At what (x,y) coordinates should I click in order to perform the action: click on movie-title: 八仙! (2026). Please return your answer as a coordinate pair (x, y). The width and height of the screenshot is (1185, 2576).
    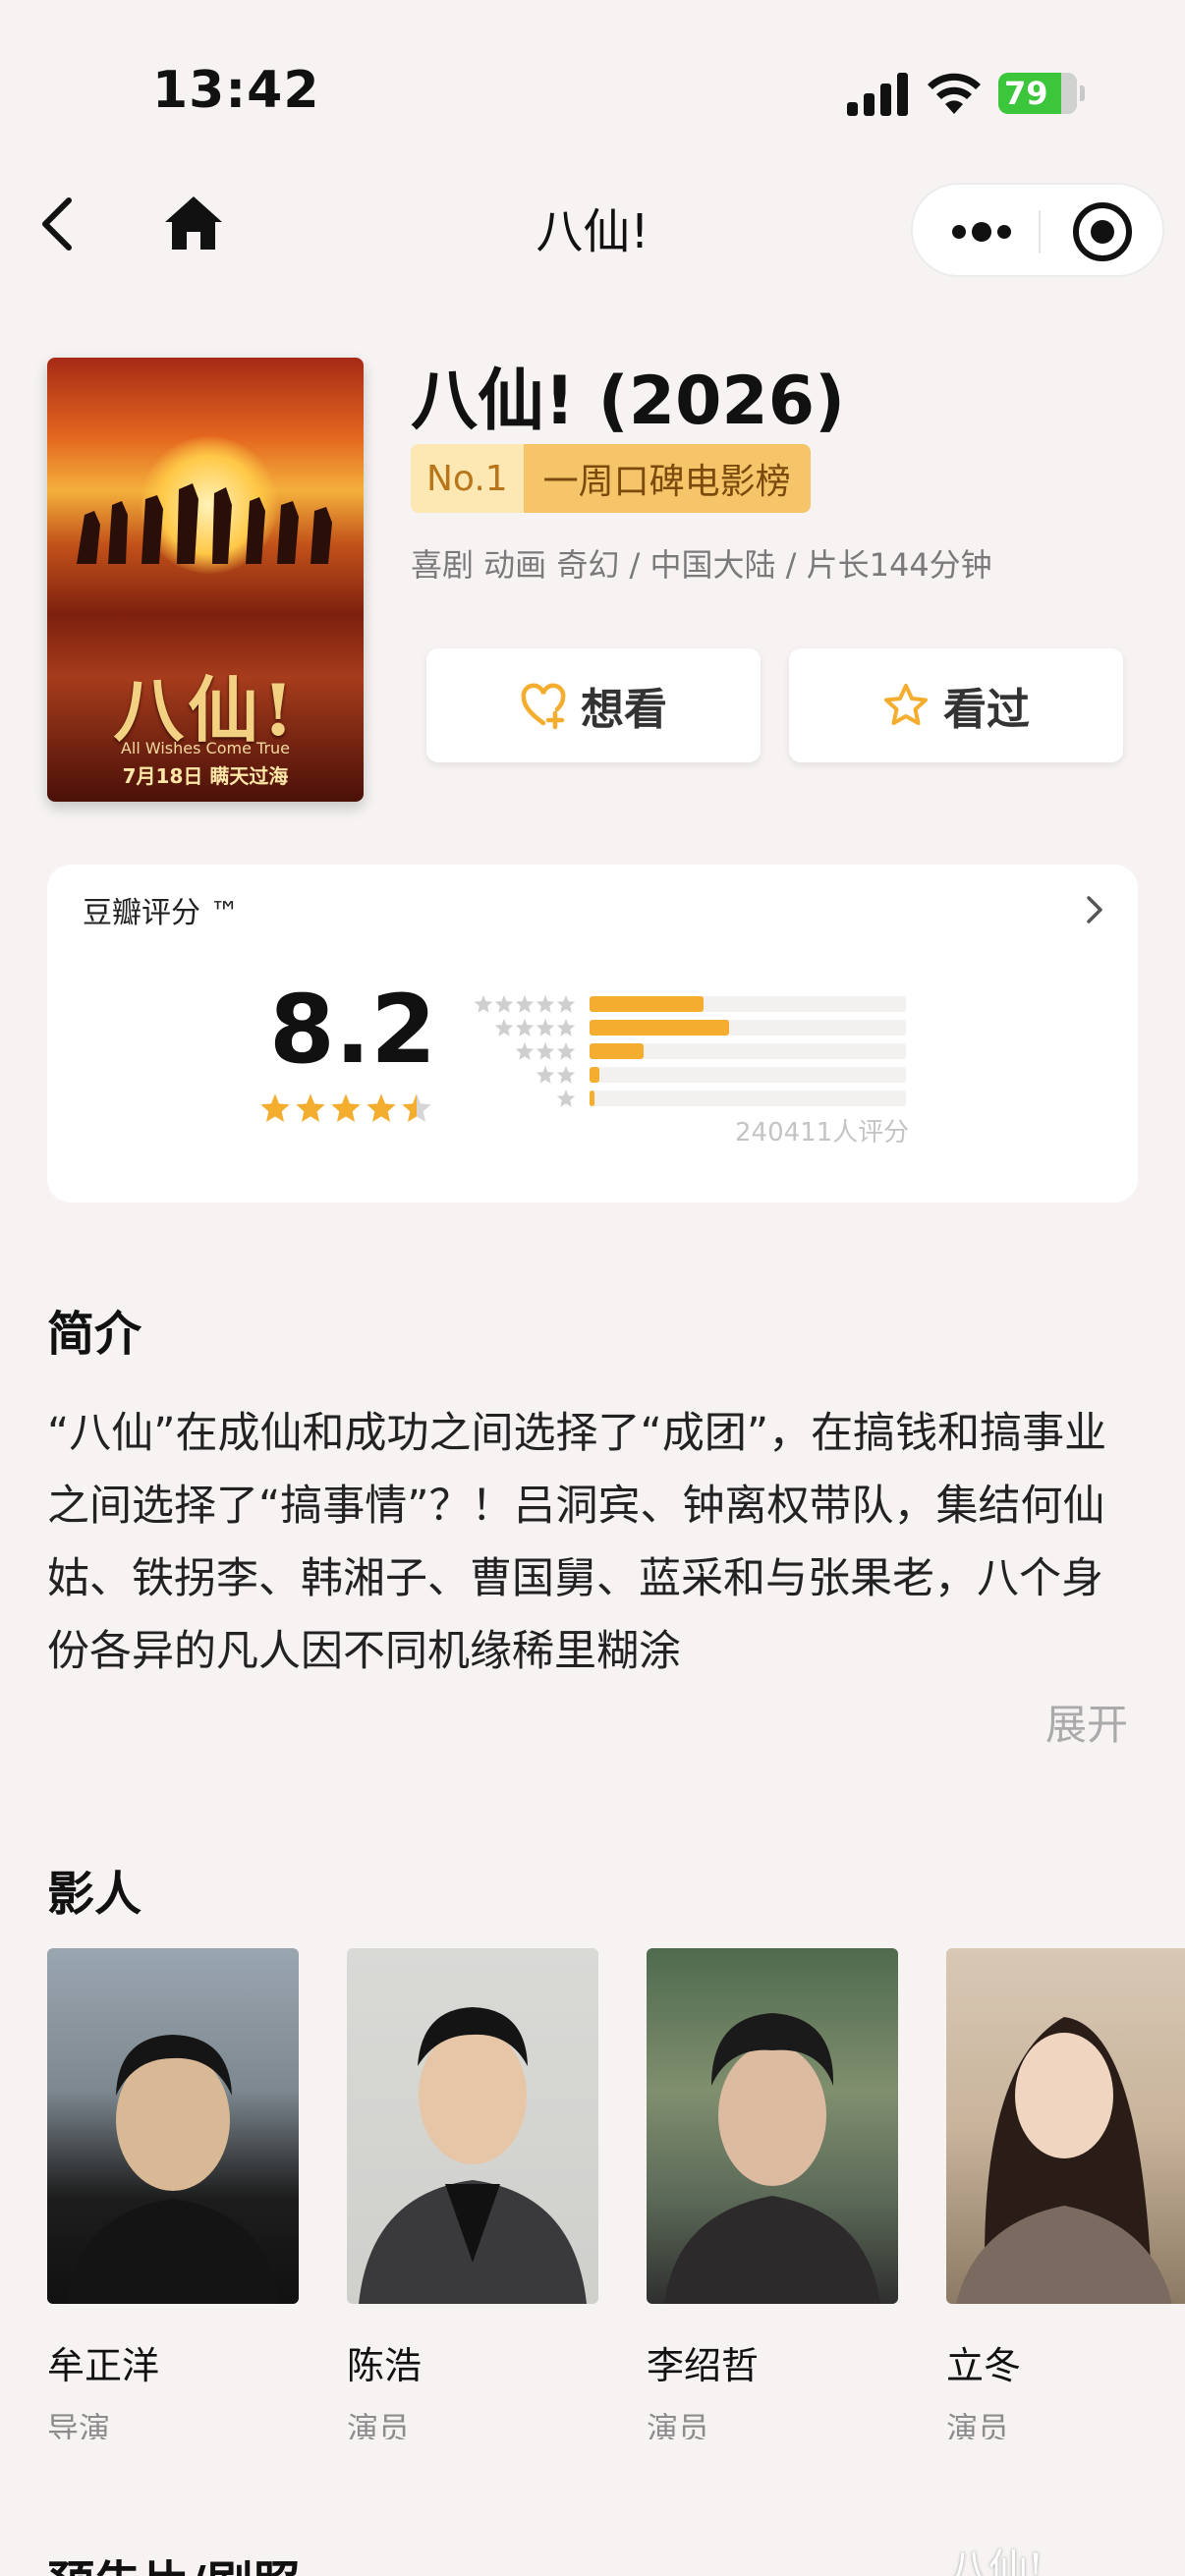
    Looking at the image, I should click on (629, 401).